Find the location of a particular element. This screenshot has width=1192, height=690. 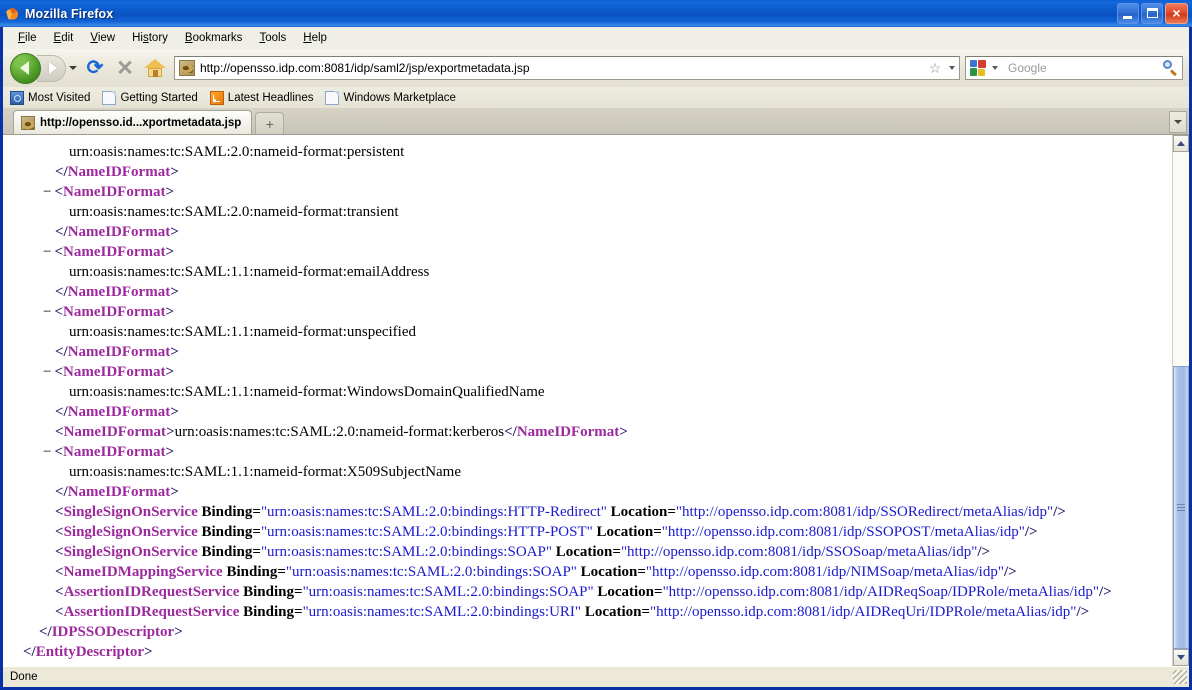

scroll-down-button is located at coordinates (1181, 657).